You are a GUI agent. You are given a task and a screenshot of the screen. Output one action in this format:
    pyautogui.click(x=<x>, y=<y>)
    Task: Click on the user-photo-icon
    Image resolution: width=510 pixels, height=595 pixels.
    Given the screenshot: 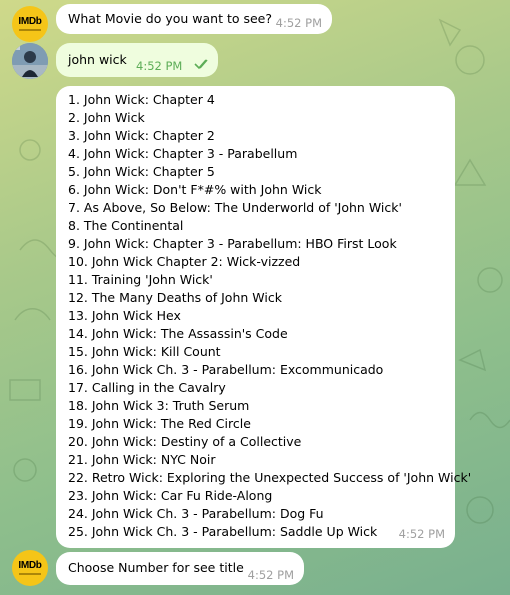 What is the action you would take?
    pyautogui.click(x=30, y=61)
    